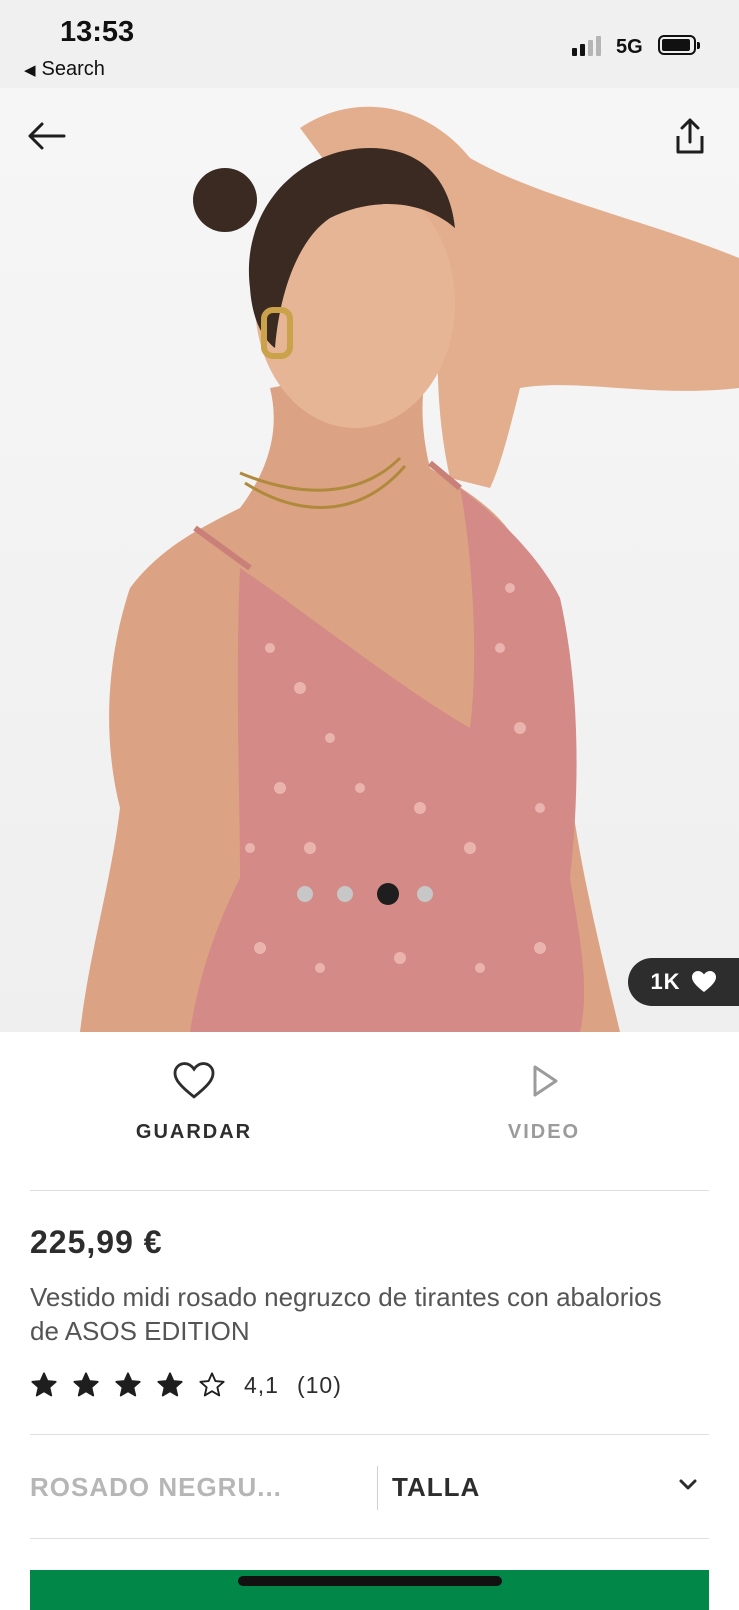 The image size is (739, 1610). What do you see at coordinates (96, 1242) in the screenshot?
I see `product-price: 225,99 €` at bounding box center [96, 1242].